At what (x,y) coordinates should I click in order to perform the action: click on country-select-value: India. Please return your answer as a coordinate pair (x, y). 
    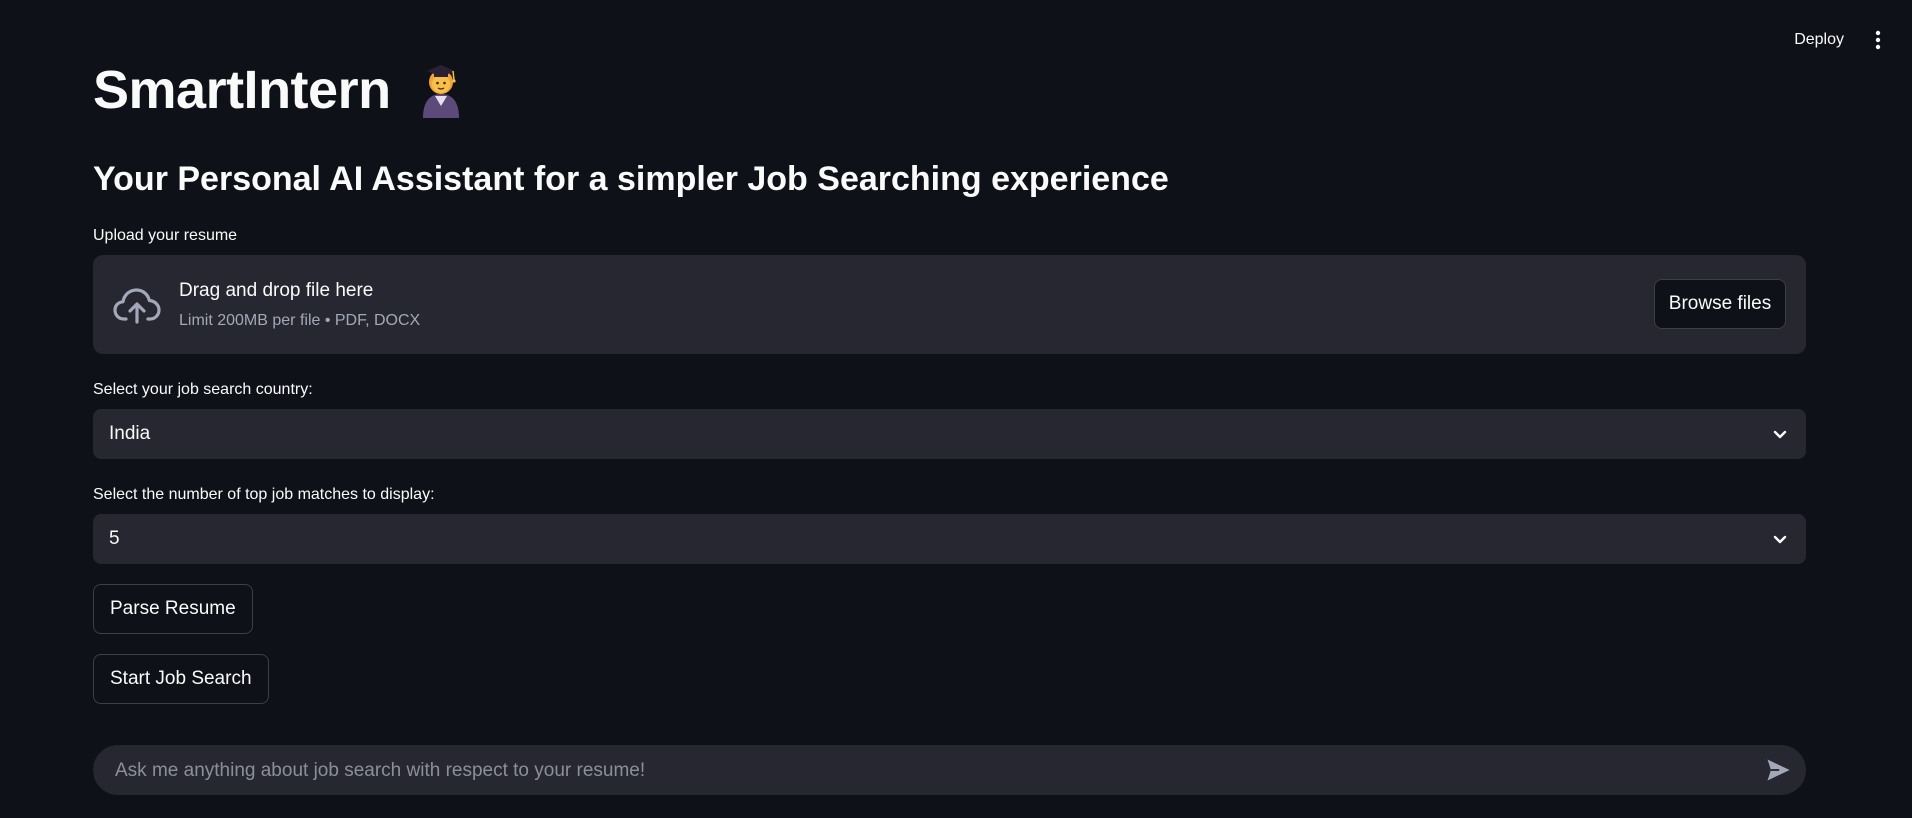
    Looking at the image, I should click on (130, 433).